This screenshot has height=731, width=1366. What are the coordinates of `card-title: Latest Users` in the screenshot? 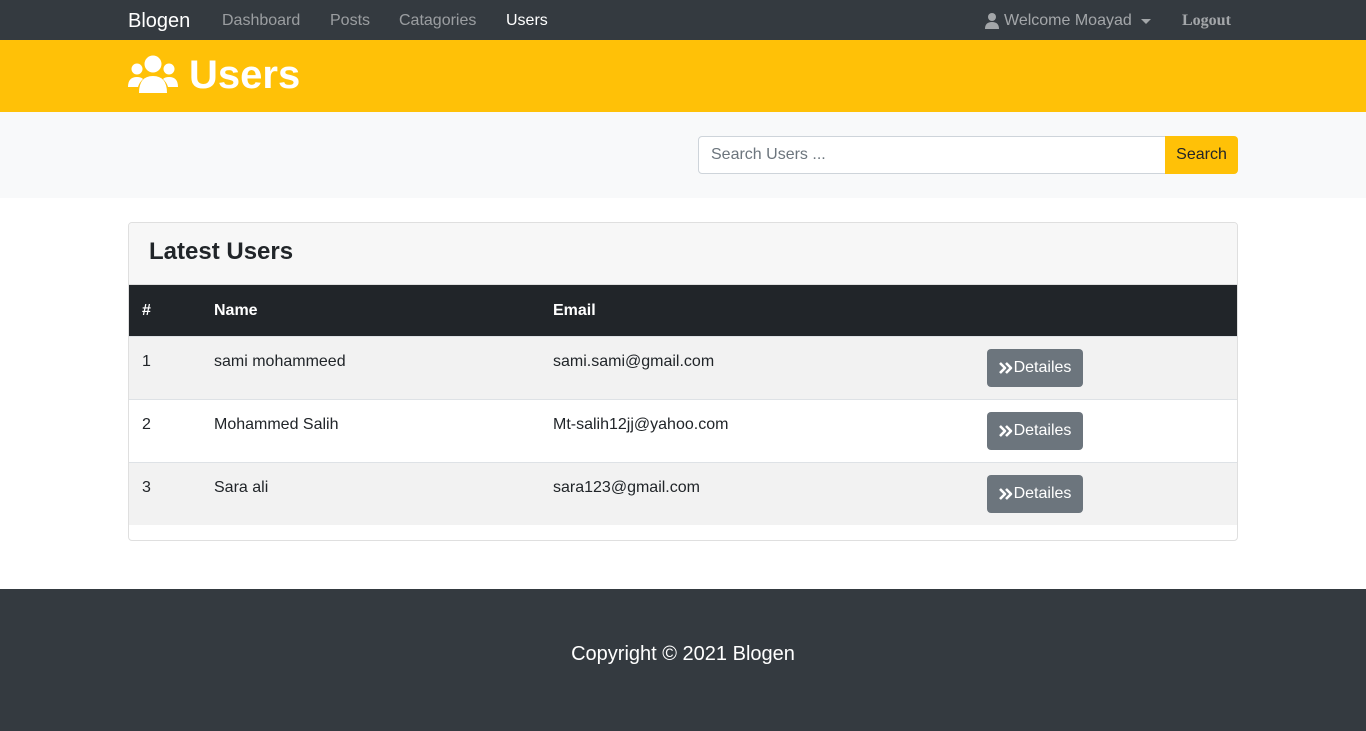 It's located at (221, 251).